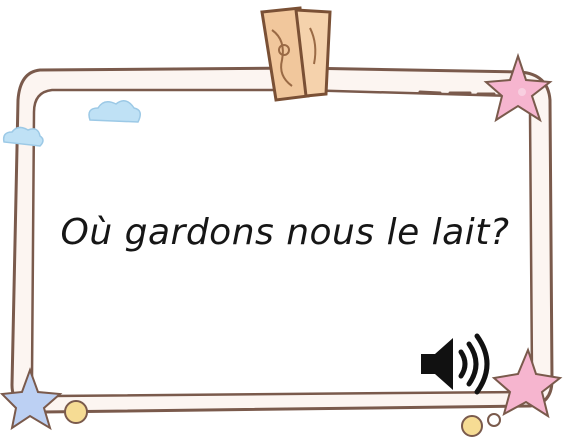 The image size is (564, 446). I want to click on question-text: Où gardons nous le lait?, so click(285, 232).